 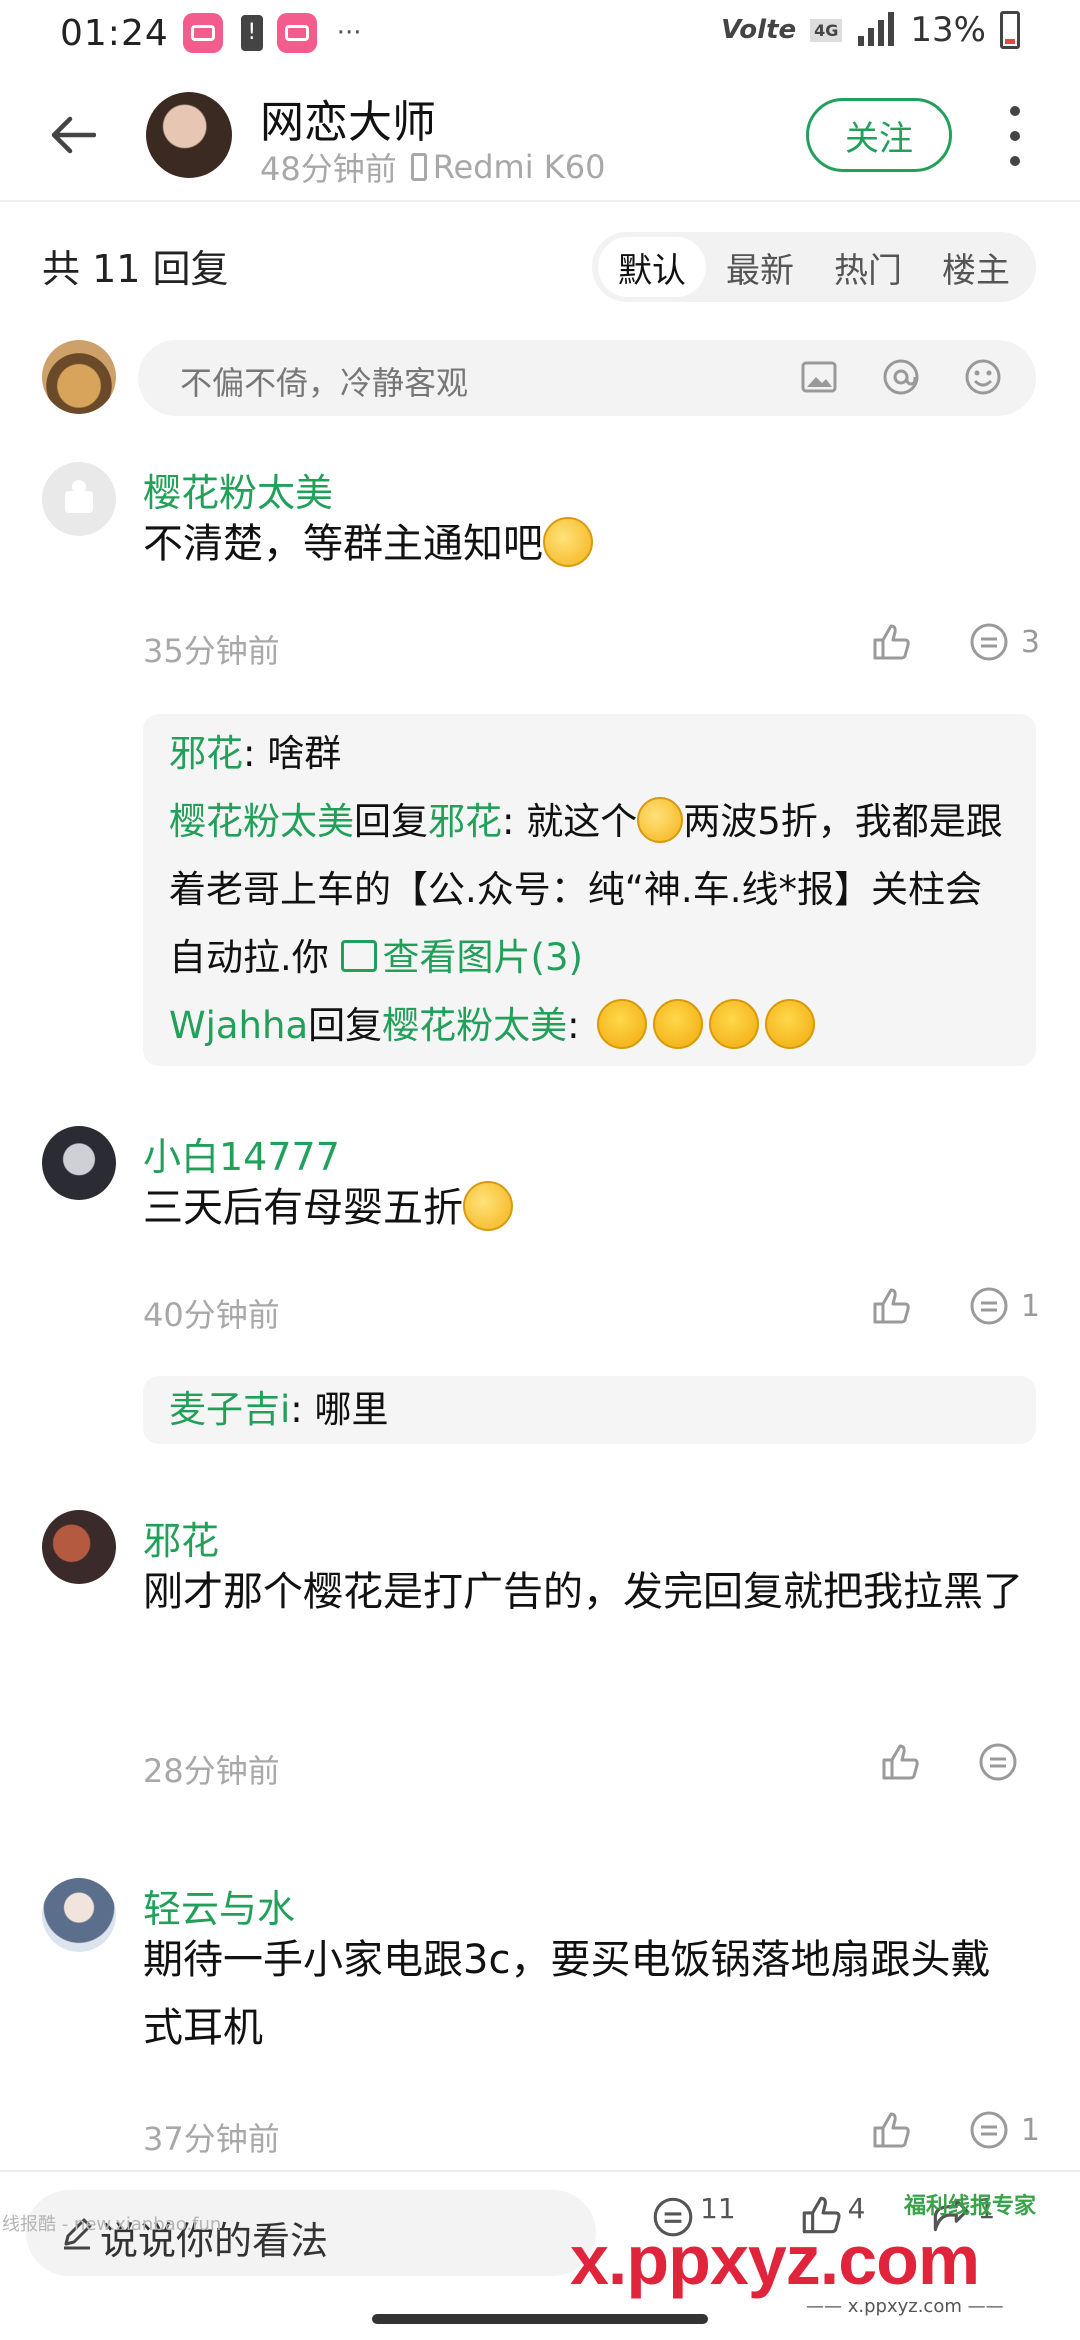 I want to click on tab-default: 默认, so click(x=652, y=267).